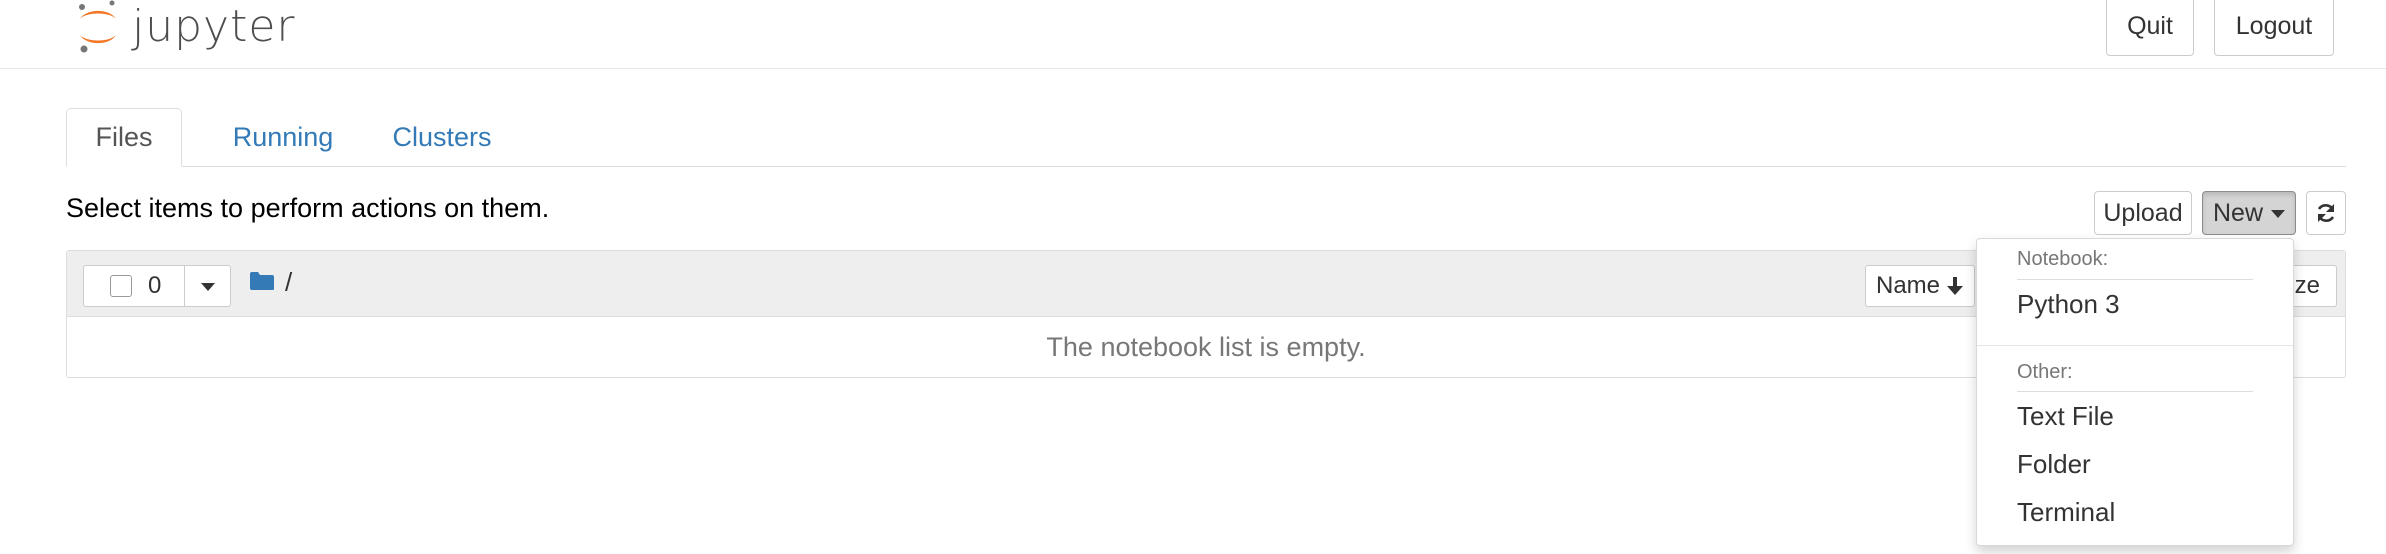 This screenshot has height=554, width=2386. Describe the element at coordinates (134, 286) in the screenshot. I see `select-all-toggle: 0` at that location.